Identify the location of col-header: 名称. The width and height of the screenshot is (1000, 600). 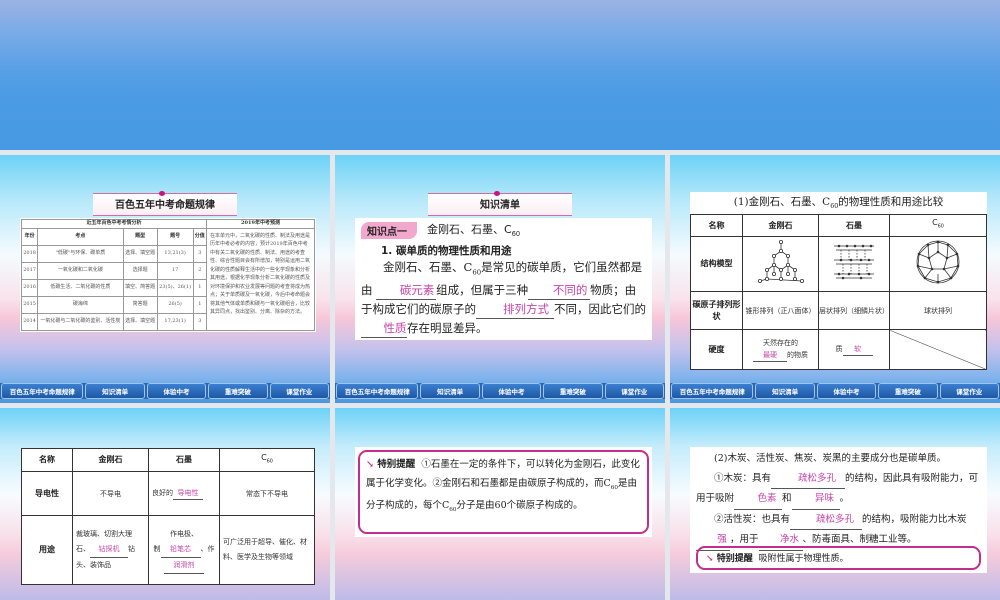
(716, 225).